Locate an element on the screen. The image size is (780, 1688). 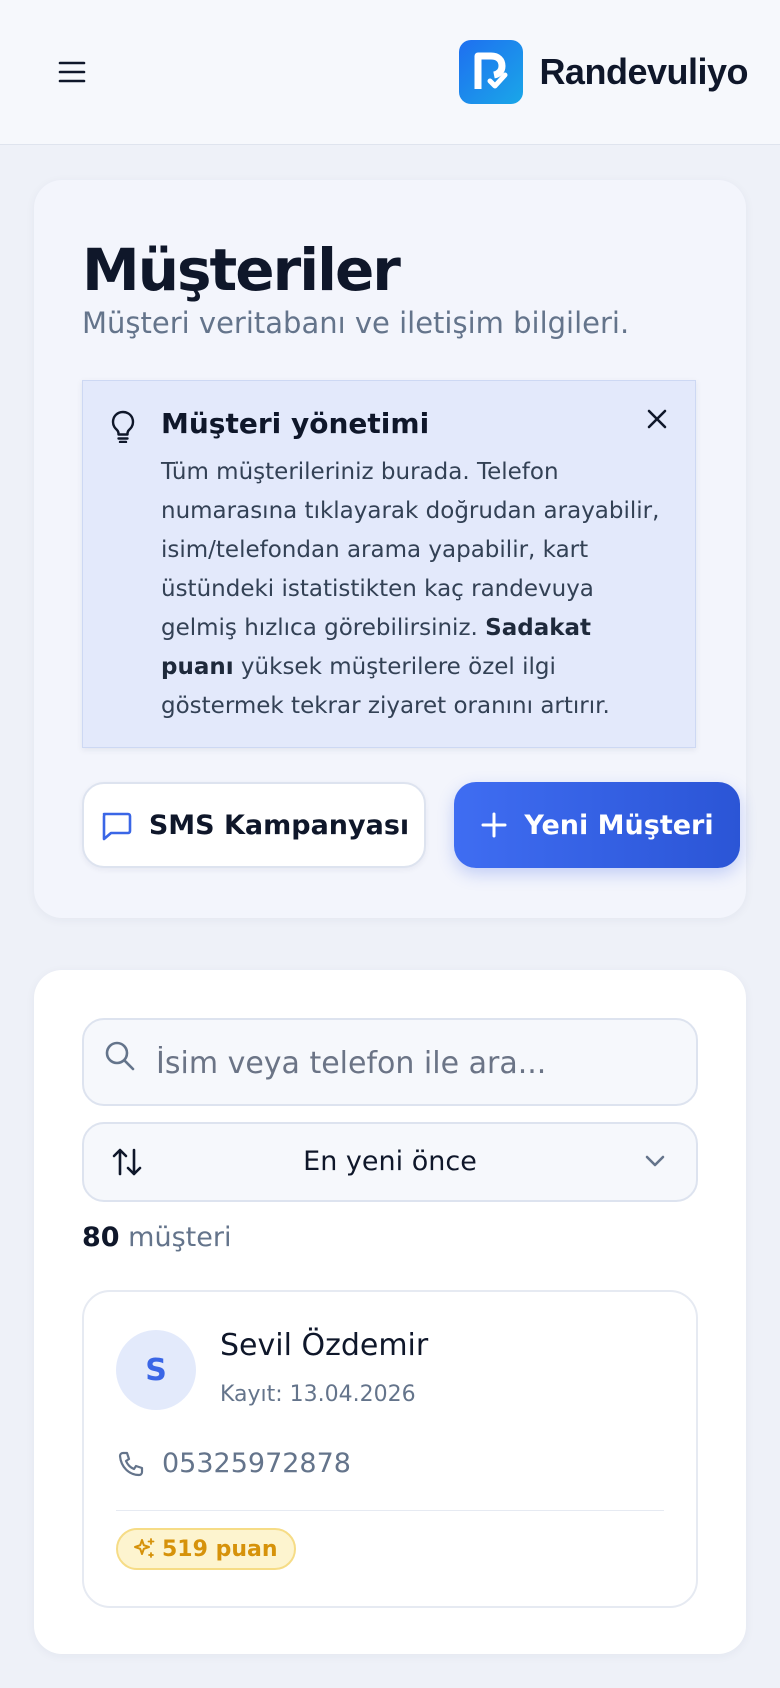
sms-campaign-button: SMS Kampanyası is located at coordinates (254, 825).